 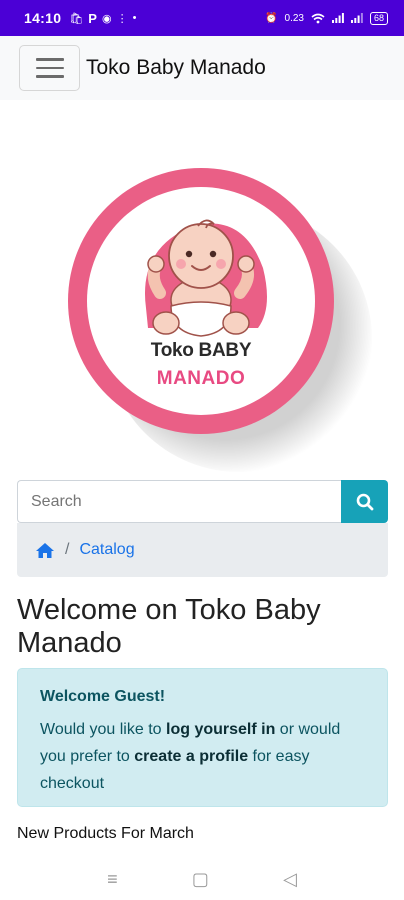 I want to click on status-bar: 14:10 🛍 P ◉ ⋮ • ⏰ 0.23 68, so click(x=202, y=18).